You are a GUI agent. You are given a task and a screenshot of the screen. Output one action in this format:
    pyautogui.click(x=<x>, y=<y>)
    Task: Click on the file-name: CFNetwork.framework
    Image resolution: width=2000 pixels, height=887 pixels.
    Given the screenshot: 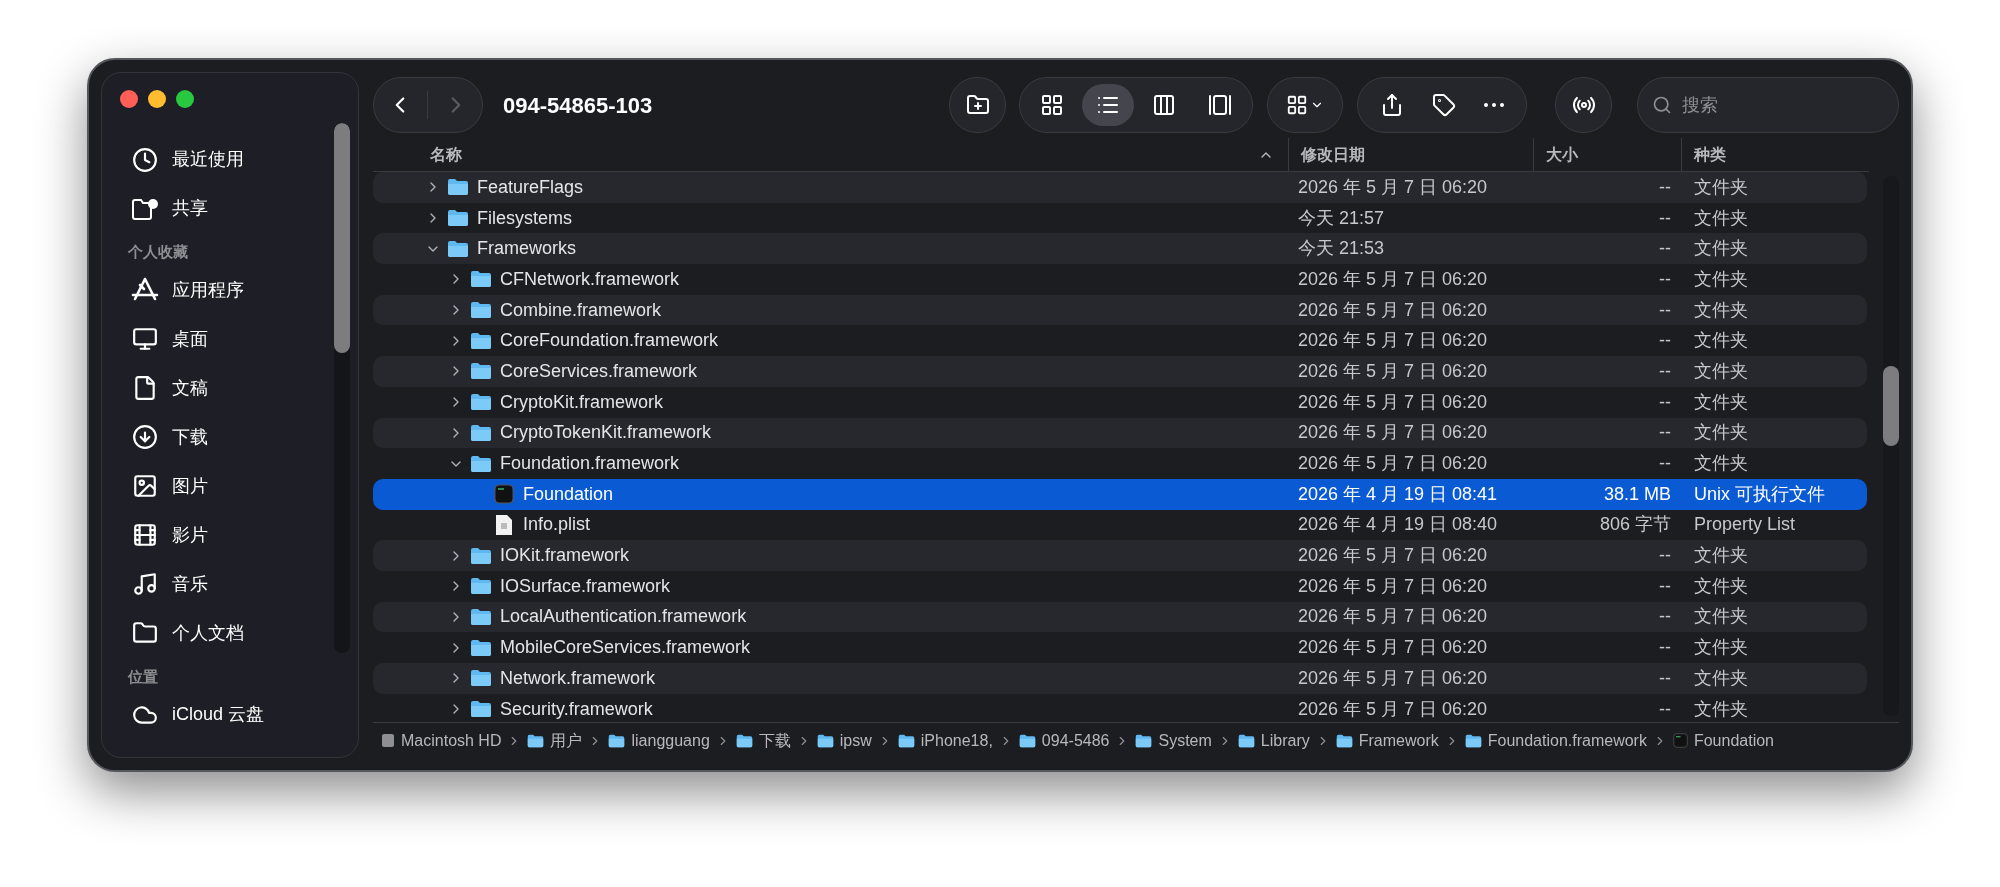 What is the action you would take?
    pyautogui.click(x=590, y=279)
    